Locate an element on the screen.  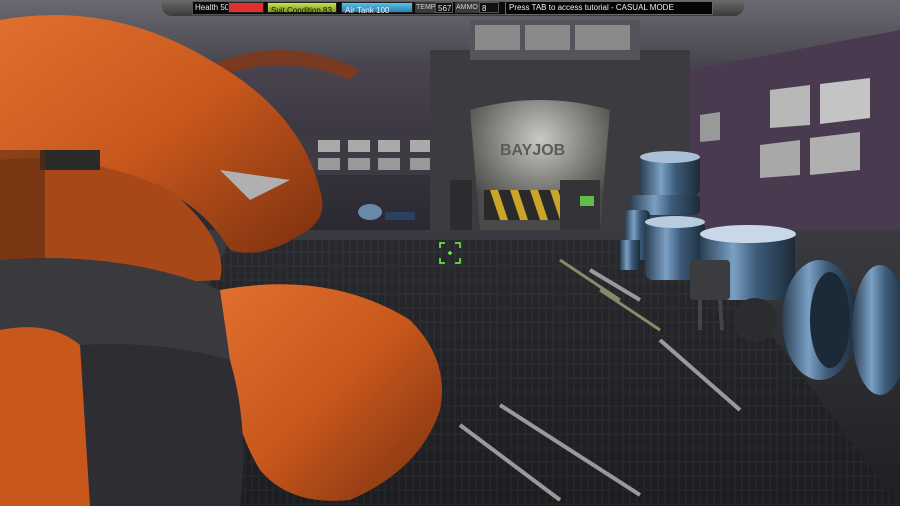
suit-bar: Suit Condition 83 is located at coordinates (302, 8).